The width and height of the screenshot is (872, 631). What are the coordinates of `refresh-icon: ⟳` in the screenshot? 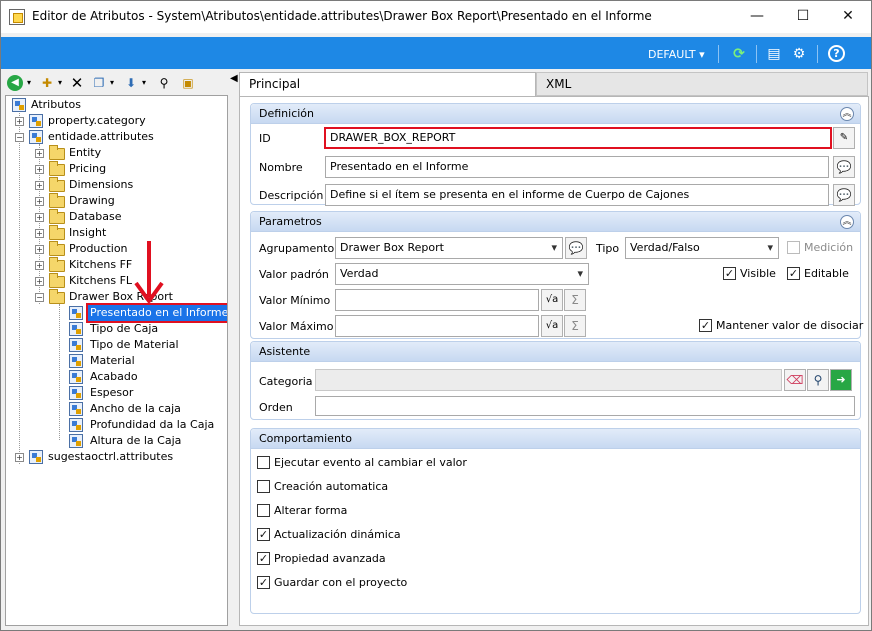 It's located at (739, 54).